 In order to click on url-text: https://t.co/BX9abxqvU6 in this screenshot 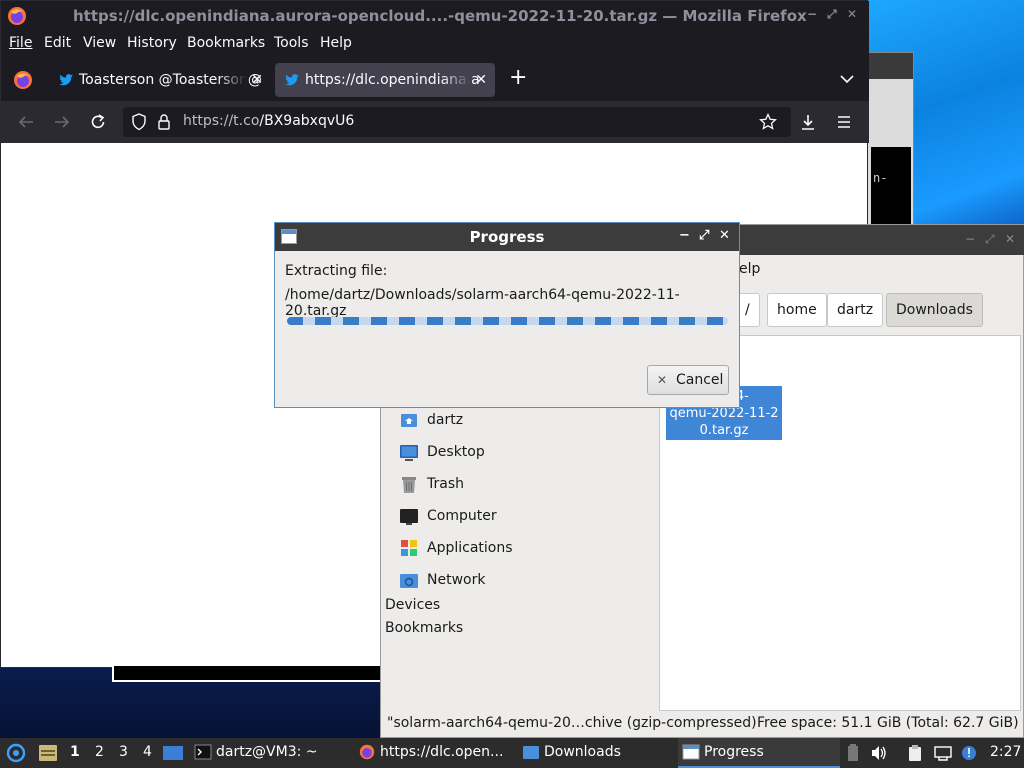, I will do `click(269, 121)`.